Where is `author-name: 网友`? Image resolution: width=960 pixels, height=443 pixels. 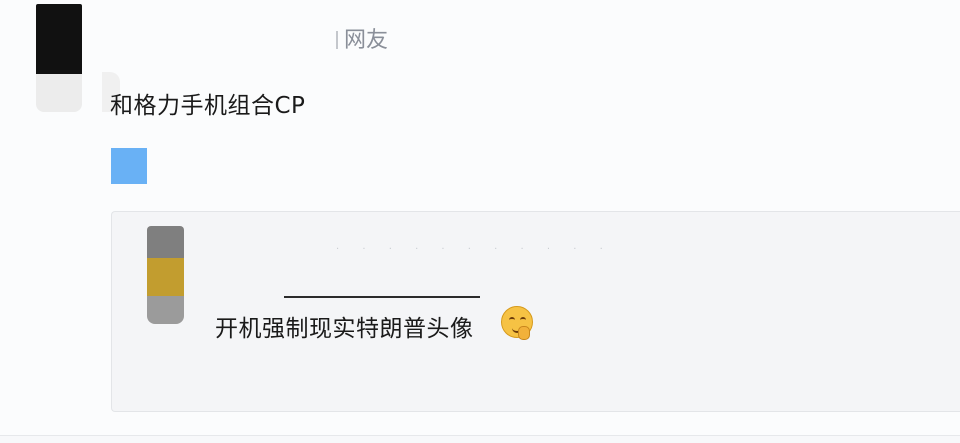
author-name: 网友 is located at coordinates (362, 38).